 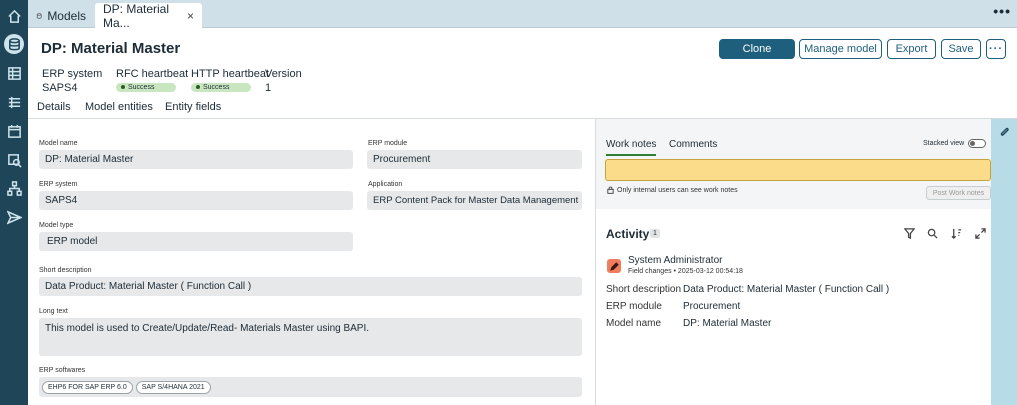 I want to click on save-button: Save, so click(x=961, y=49).